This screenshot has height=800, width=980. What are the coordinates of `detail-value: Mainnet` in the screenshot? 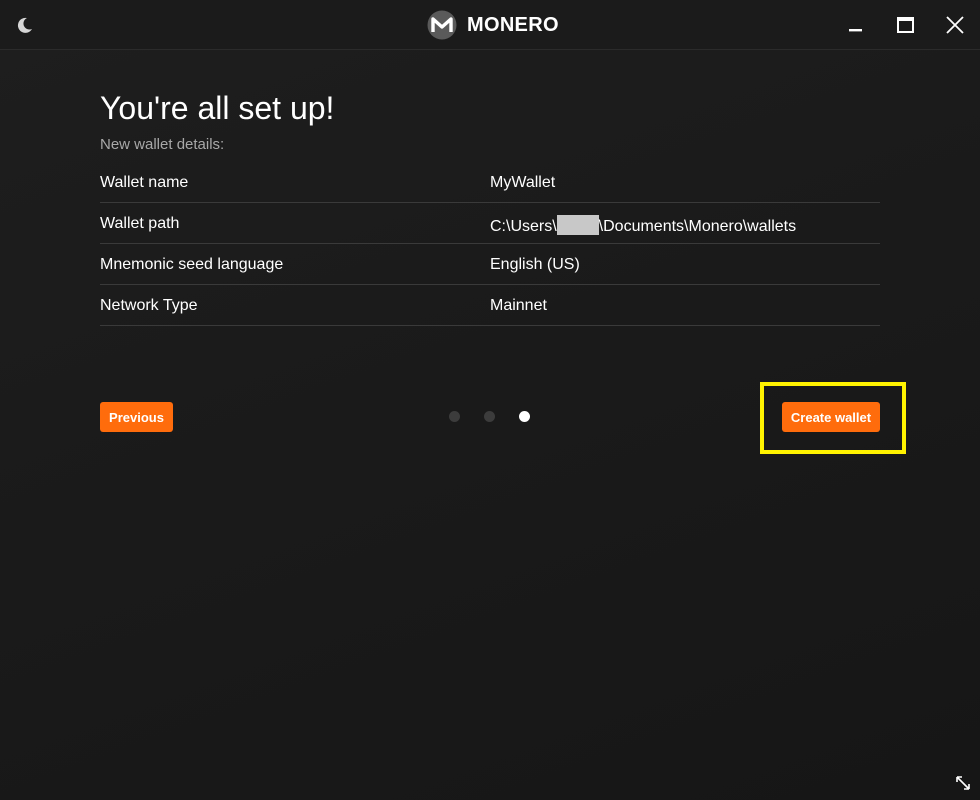 It's located at (518, 305).